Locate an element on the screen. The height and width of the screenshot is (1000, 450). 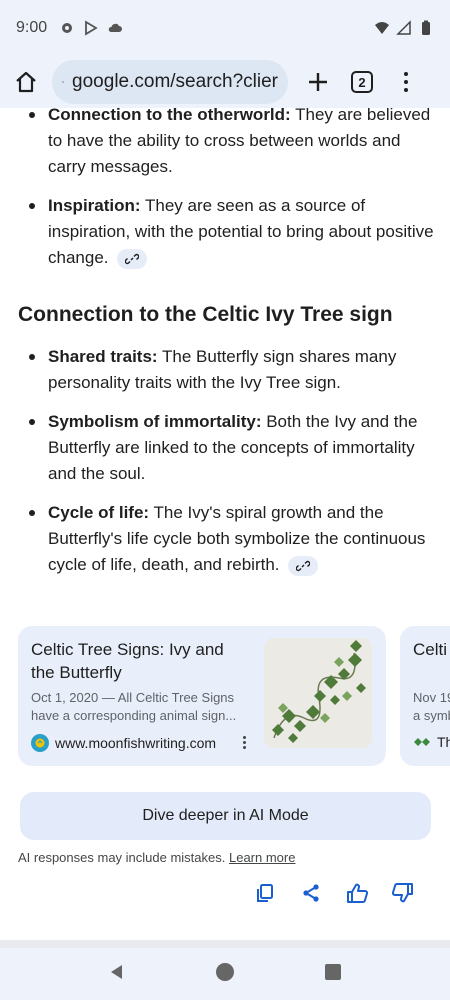
plus-icon is located at coordinates (318, 82).